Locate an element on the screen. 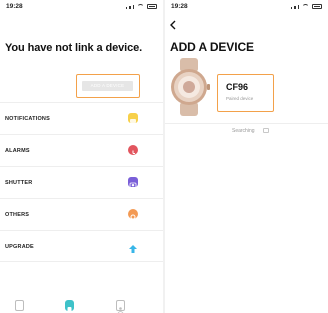  menu-item-others: OTHERS is located at coordinates (81, 214).